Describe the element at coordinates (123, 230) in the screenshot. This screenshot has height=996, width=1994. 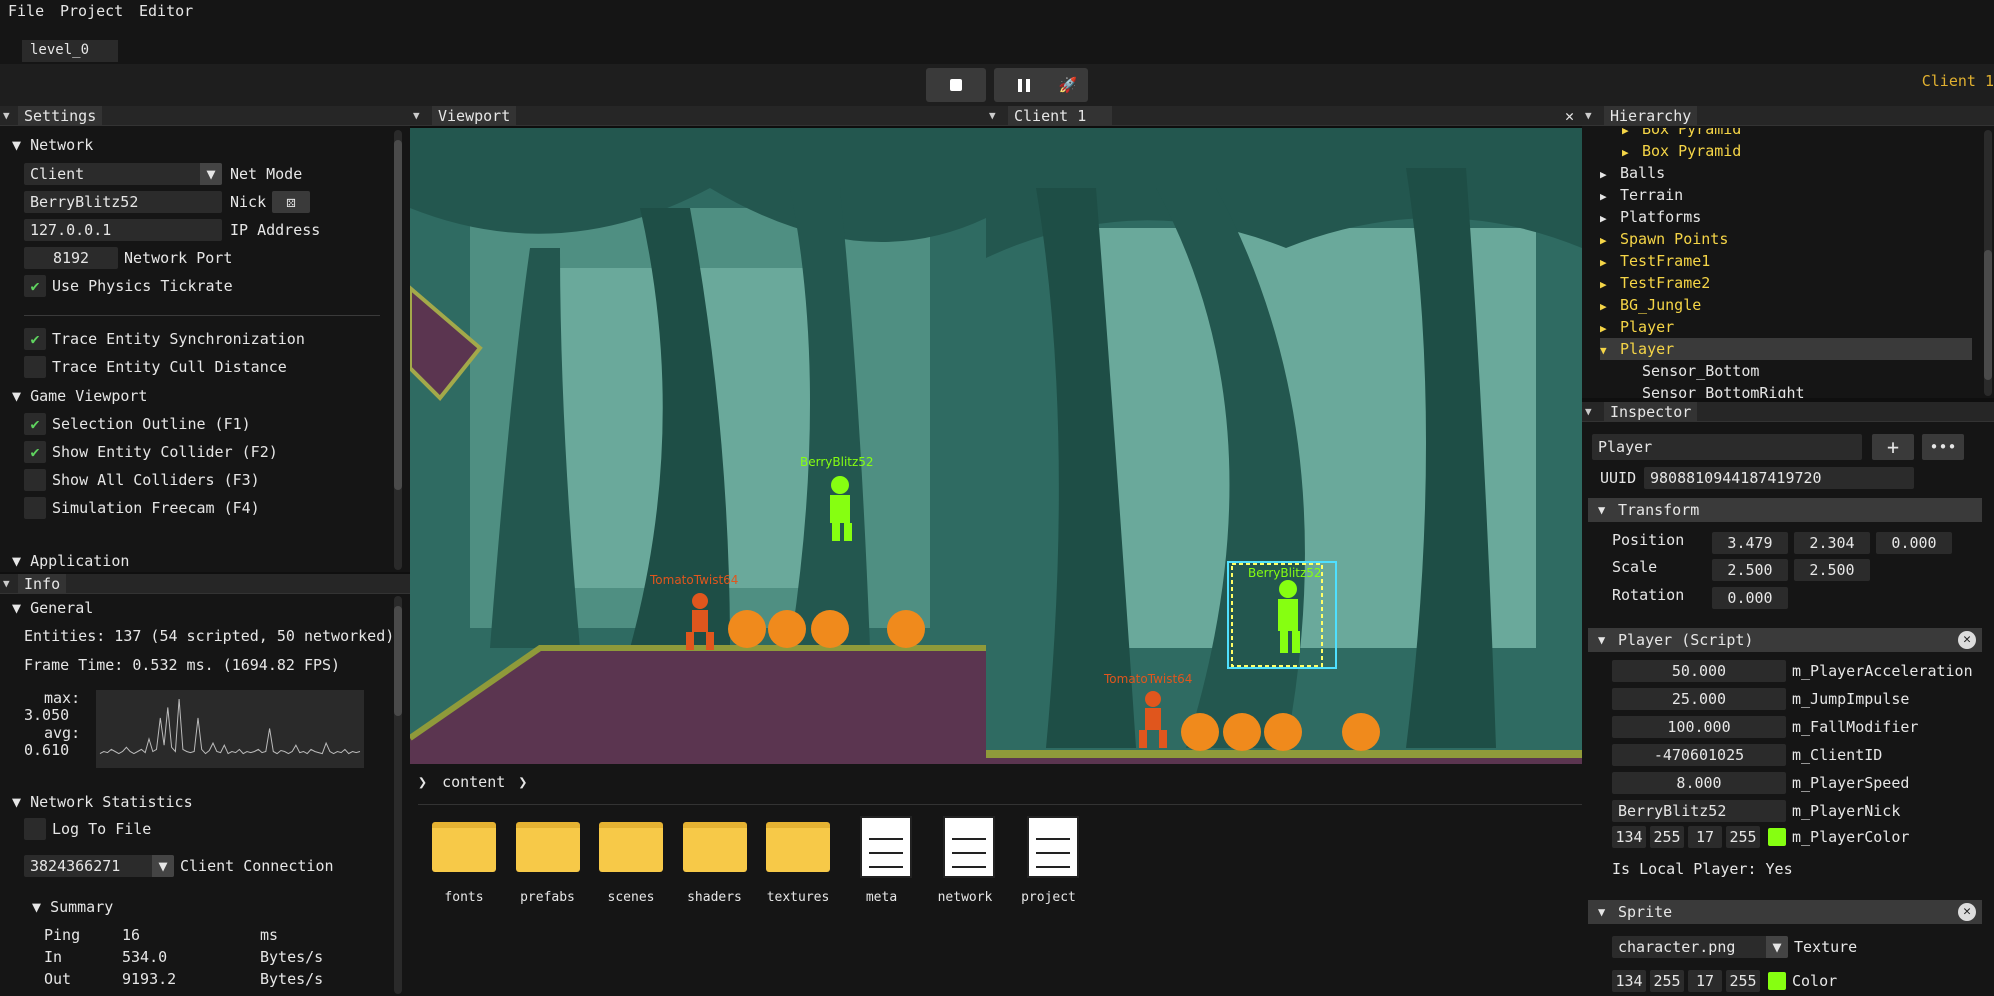
I see `ip-address-input: 127.0.0.1` at that location.